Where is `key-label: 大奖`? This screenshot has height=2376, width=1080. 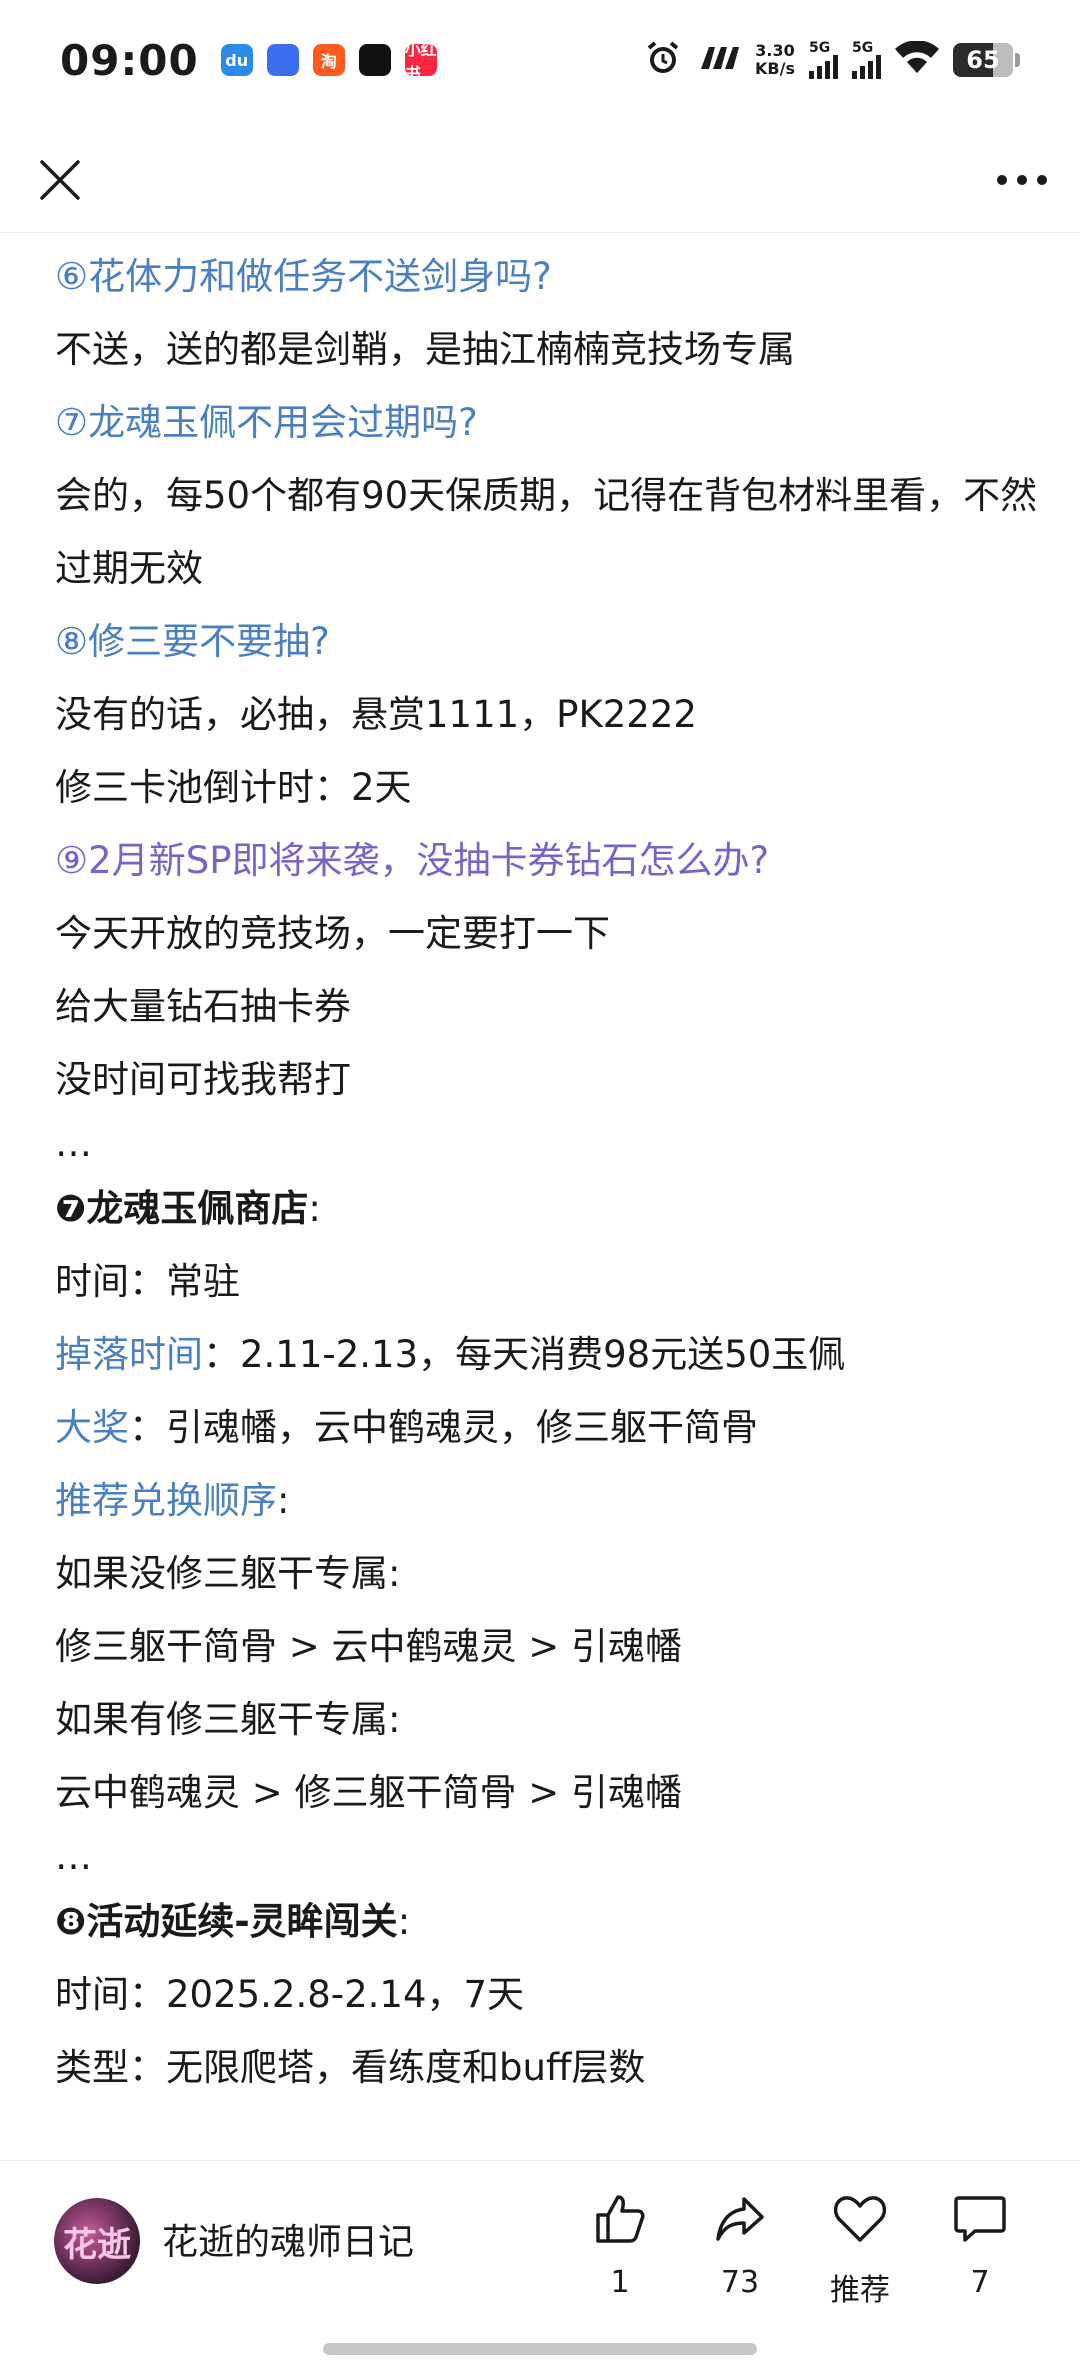 key-label: 大奖 is located at coordinates (92, 1427).